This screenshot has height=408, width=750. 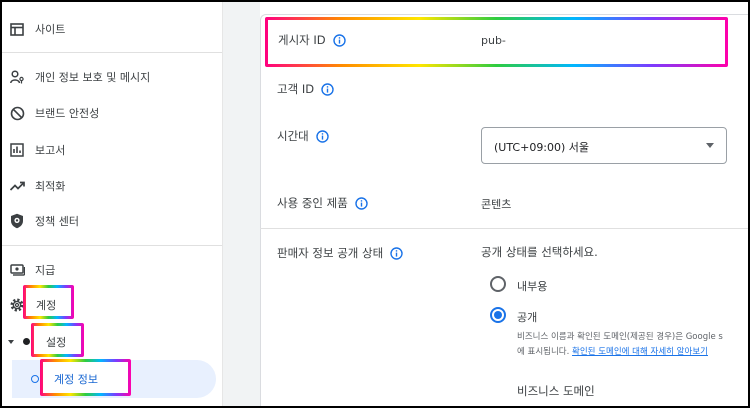 What do you see at coordinates (76, 379) in the screenshot?
I see `account-info-label-overlay: 계정 정보` at bounding box center [76, 379].